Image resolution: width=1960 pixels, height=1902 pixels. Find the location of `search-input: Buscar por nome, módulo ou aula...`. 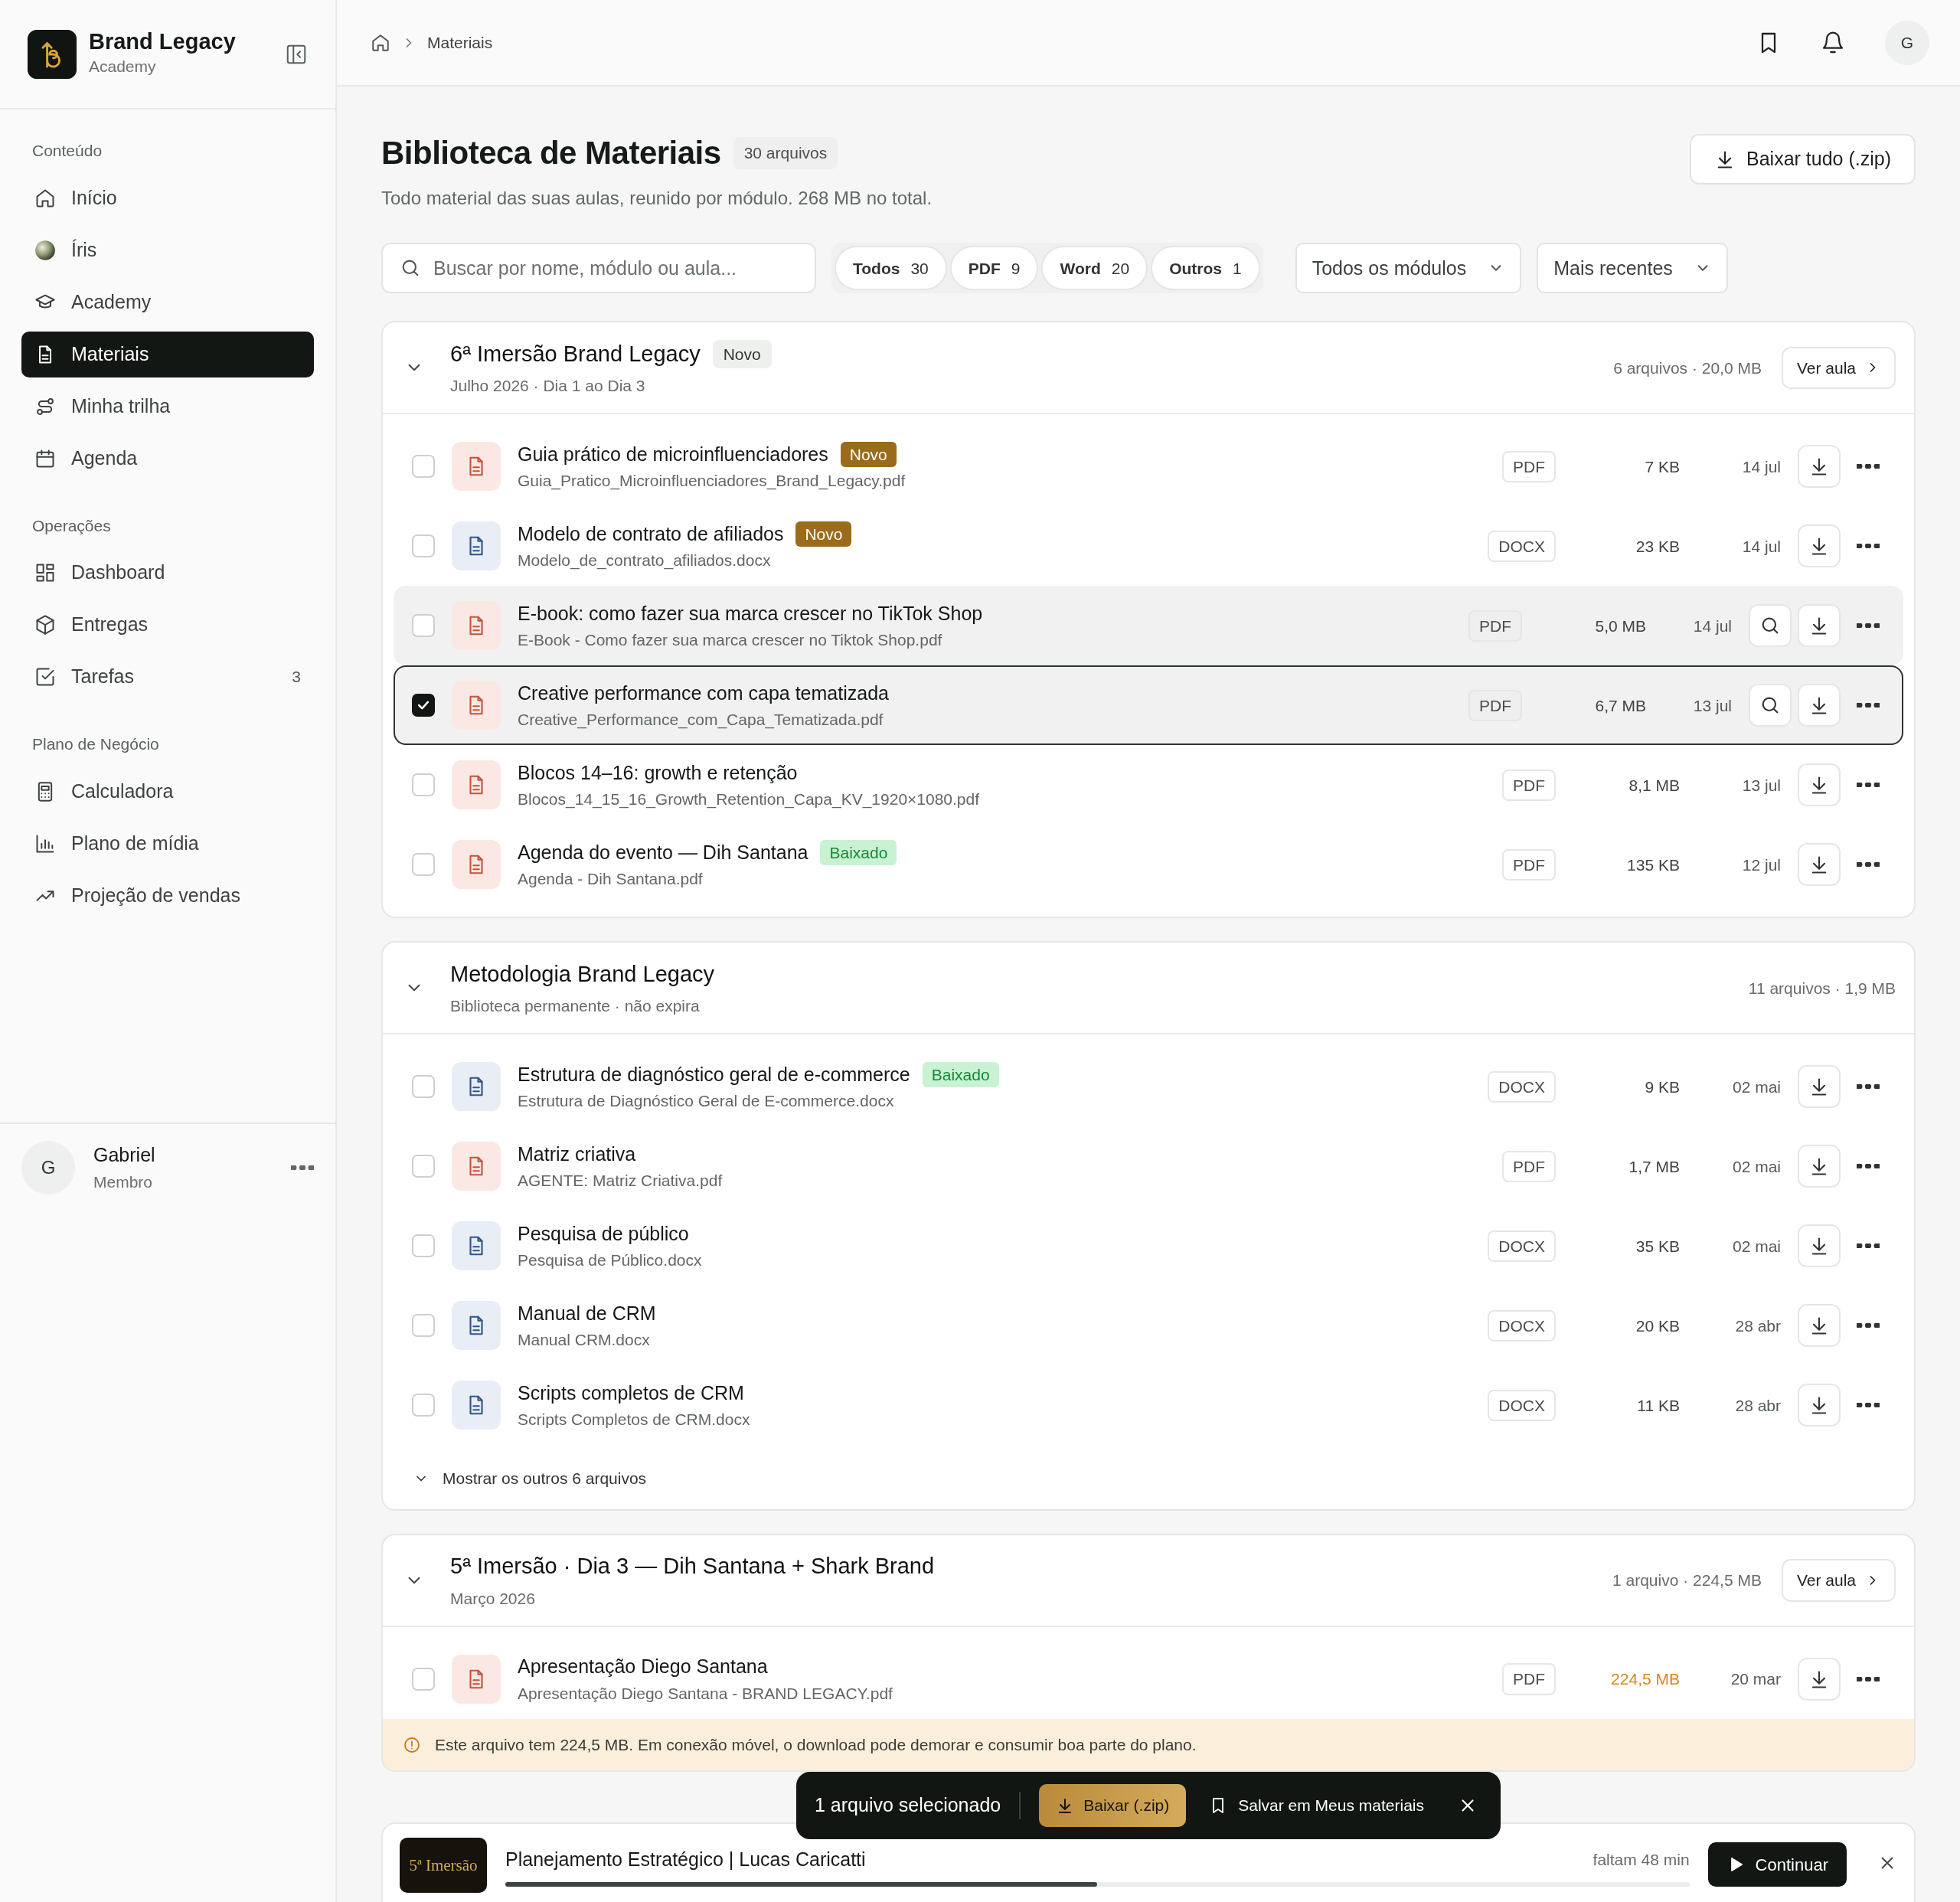

search-input: Buscar por nome, módulo ou aula... is located at coordinates (615, 268).